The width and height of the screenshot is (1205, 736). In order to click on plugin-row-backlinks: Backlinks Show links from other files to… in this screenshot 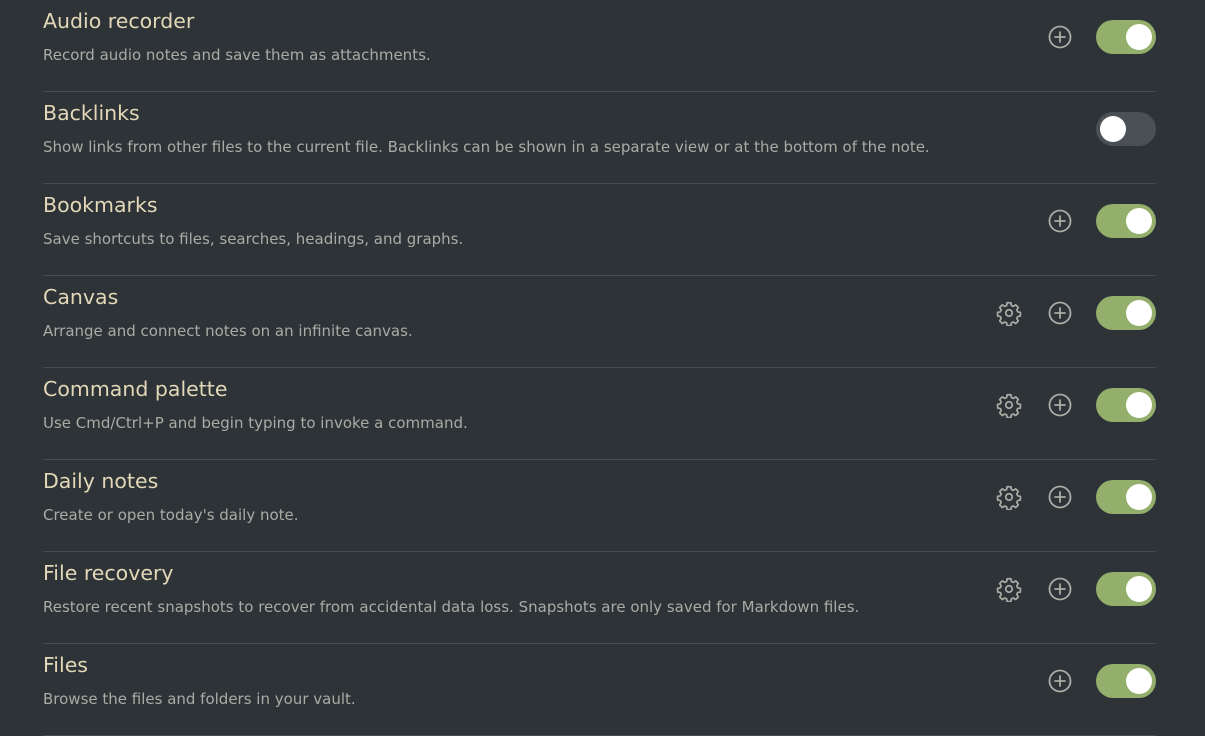, I will do `click(599, 138)`.